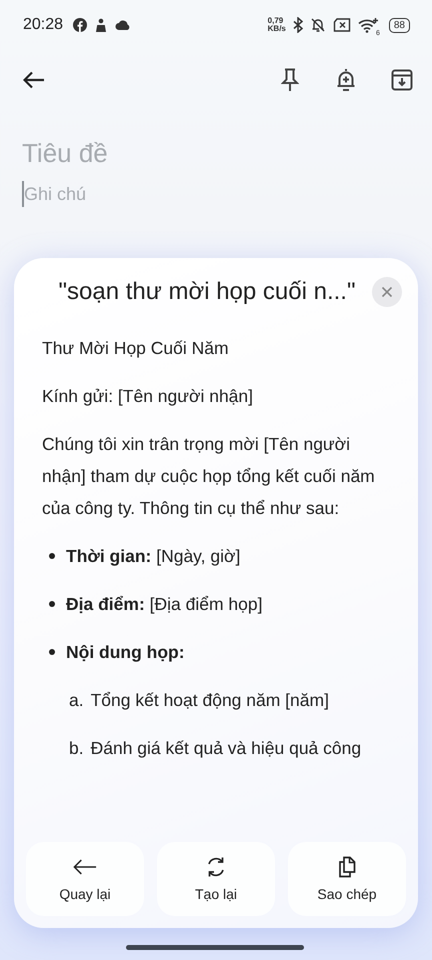  Describe the element at coordinates (76, 748) in the screenshot. I see `list-marker: b.` at that location.